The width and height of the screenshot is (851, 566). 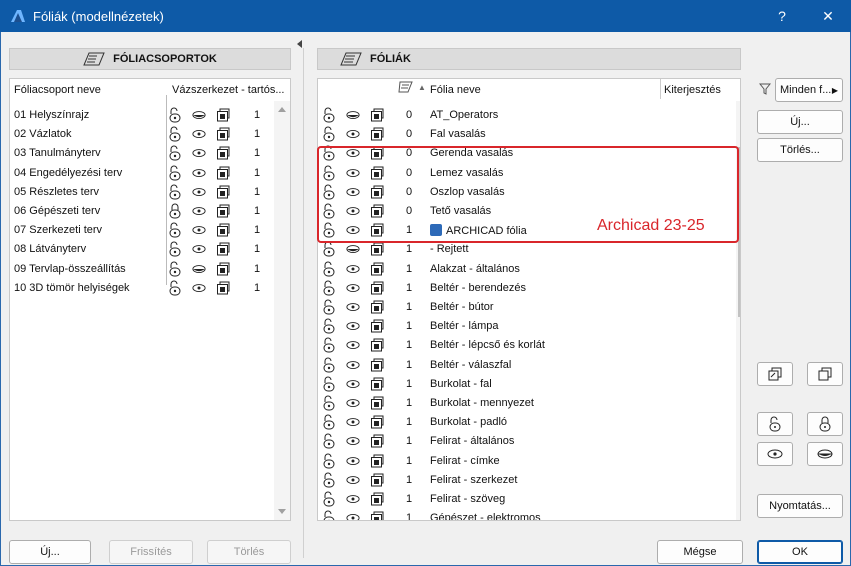 What do you see at coordinates (141, 173) in the screenshot?
I see `combination-row: 04 Engedélyezési terv 1` at bounding box center [141, 173].